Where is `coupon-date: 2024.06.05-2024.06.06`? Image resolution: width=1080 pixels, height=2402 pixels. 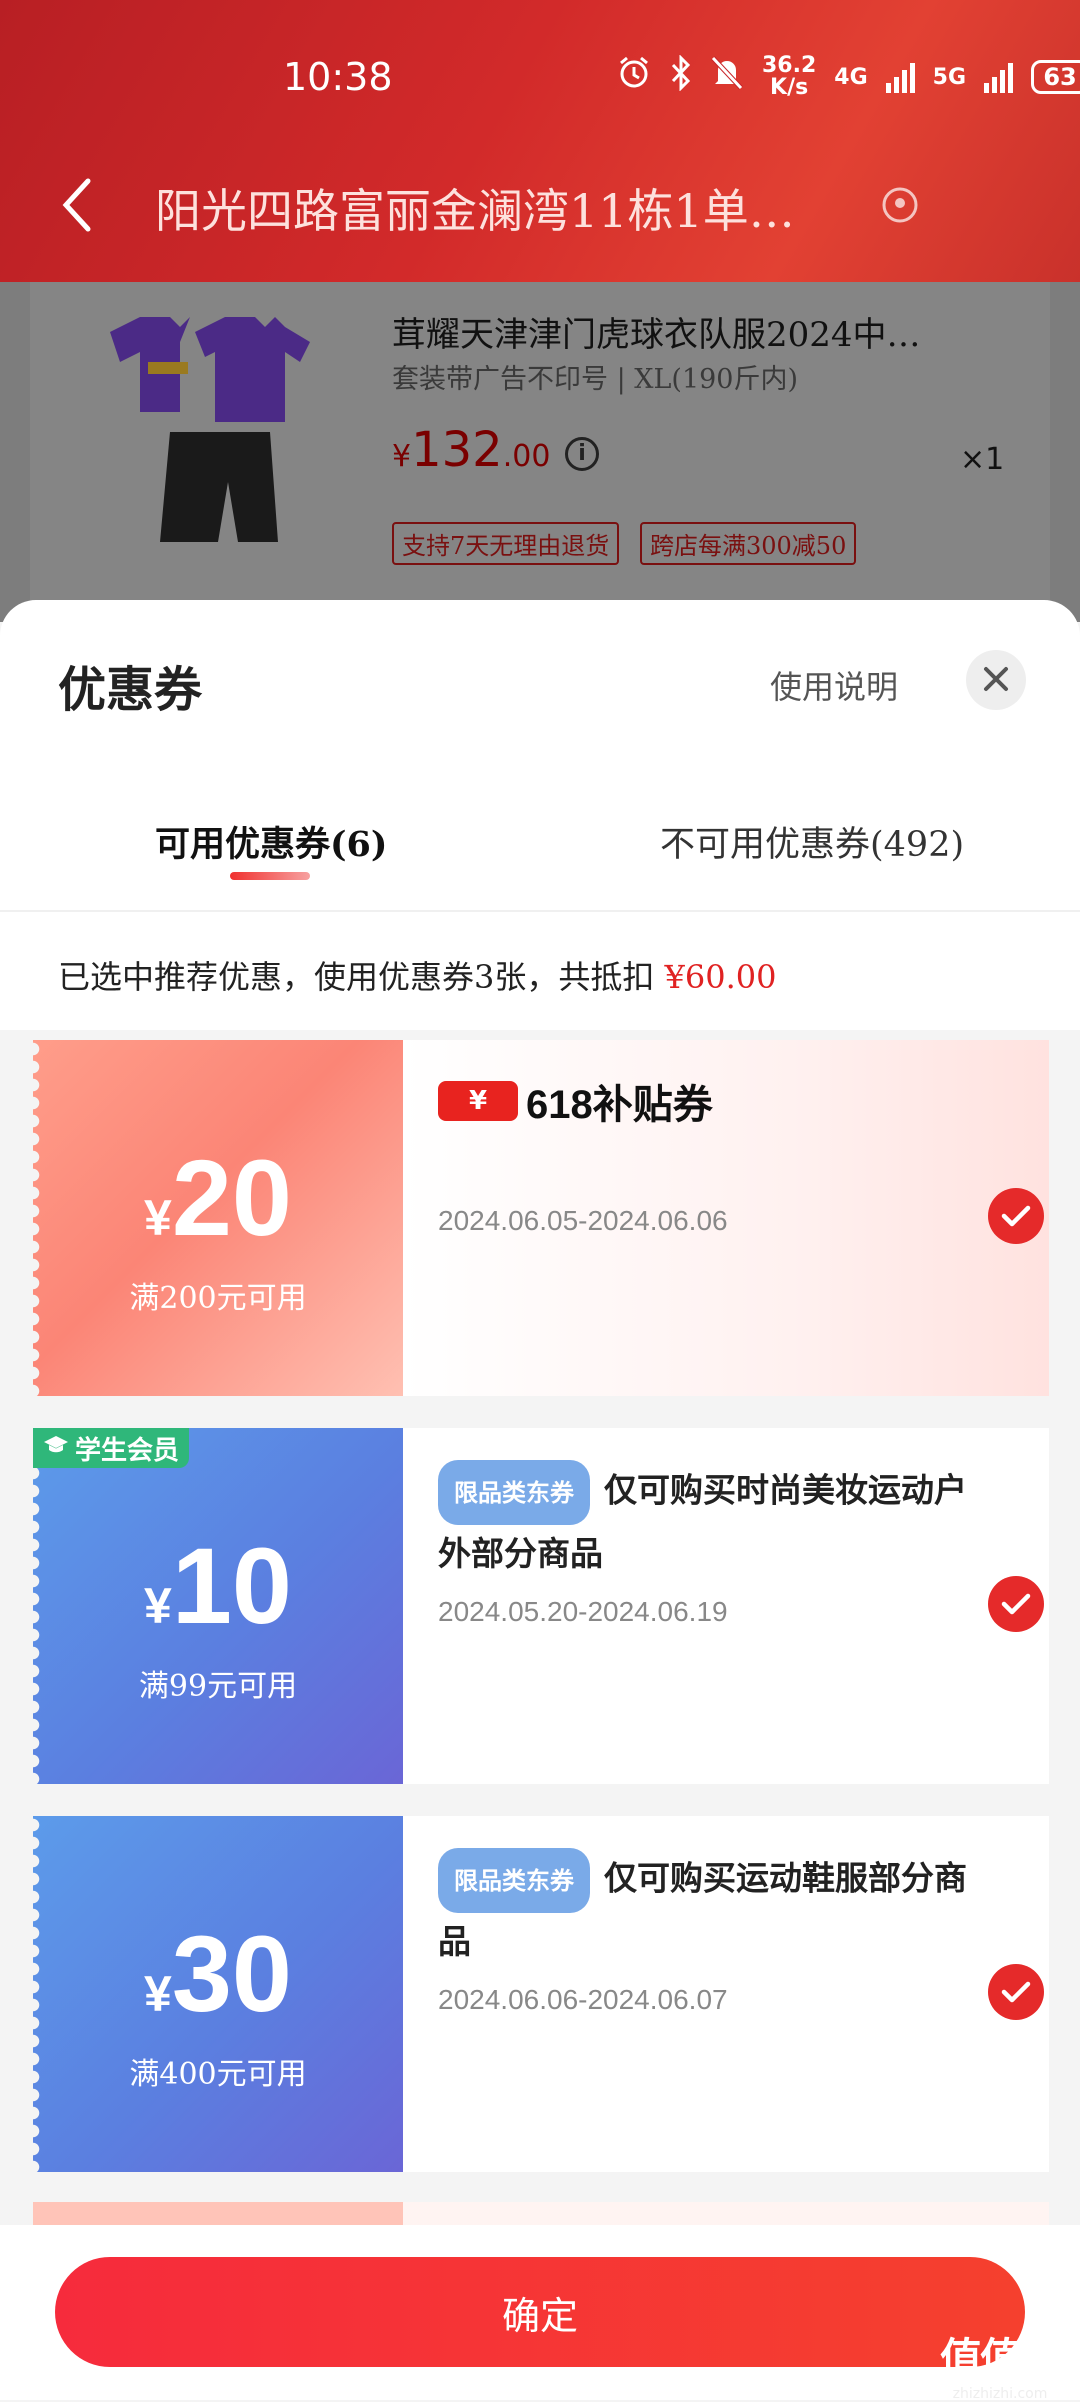
coupon-date: 2024.06.05-2024.06.06 is located at coordinates (583, 1220).